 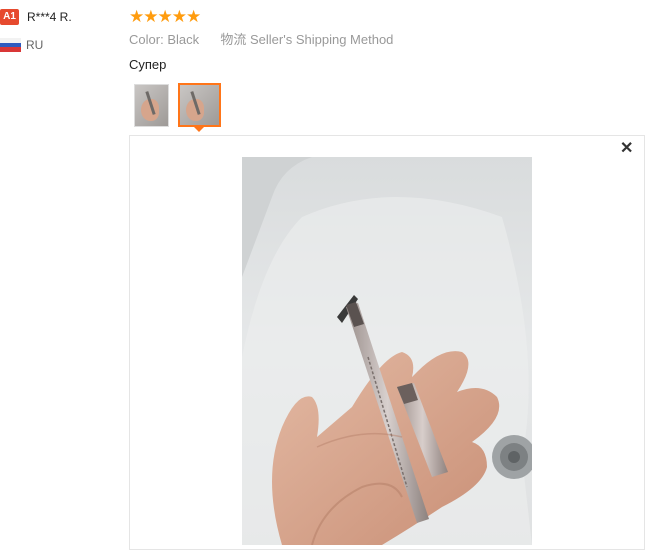 I want to click on buyer-name: R***4 R., so click(x=49, y=17).